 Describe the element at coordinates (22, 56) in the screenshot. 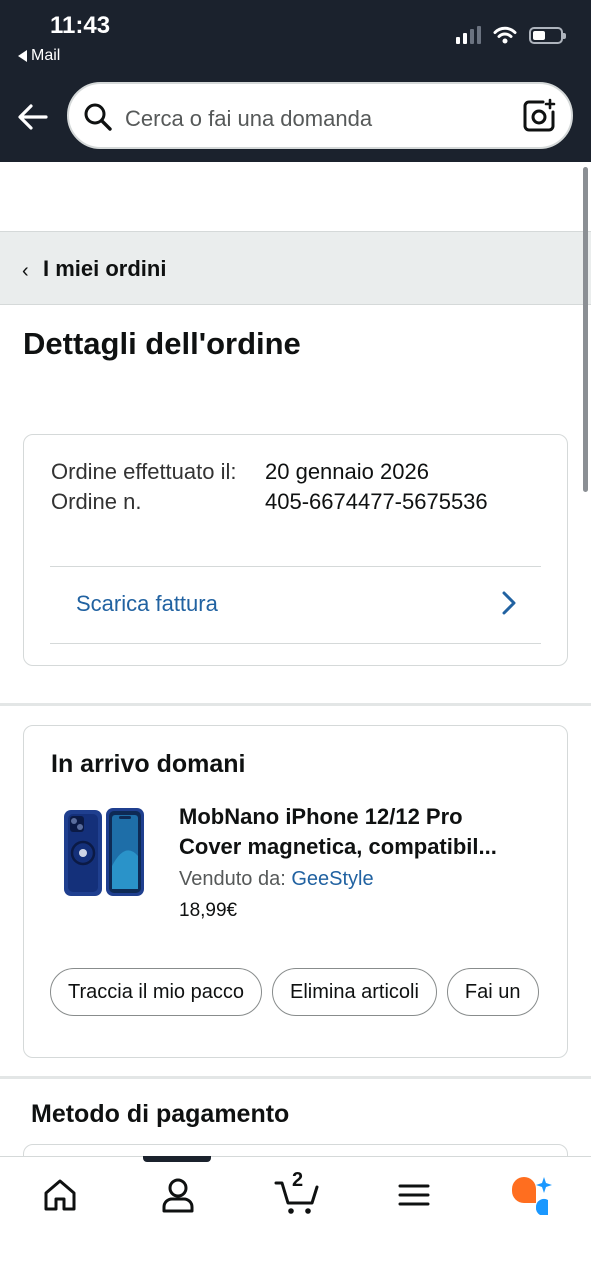

I see `back-triangle-icon` at that location.